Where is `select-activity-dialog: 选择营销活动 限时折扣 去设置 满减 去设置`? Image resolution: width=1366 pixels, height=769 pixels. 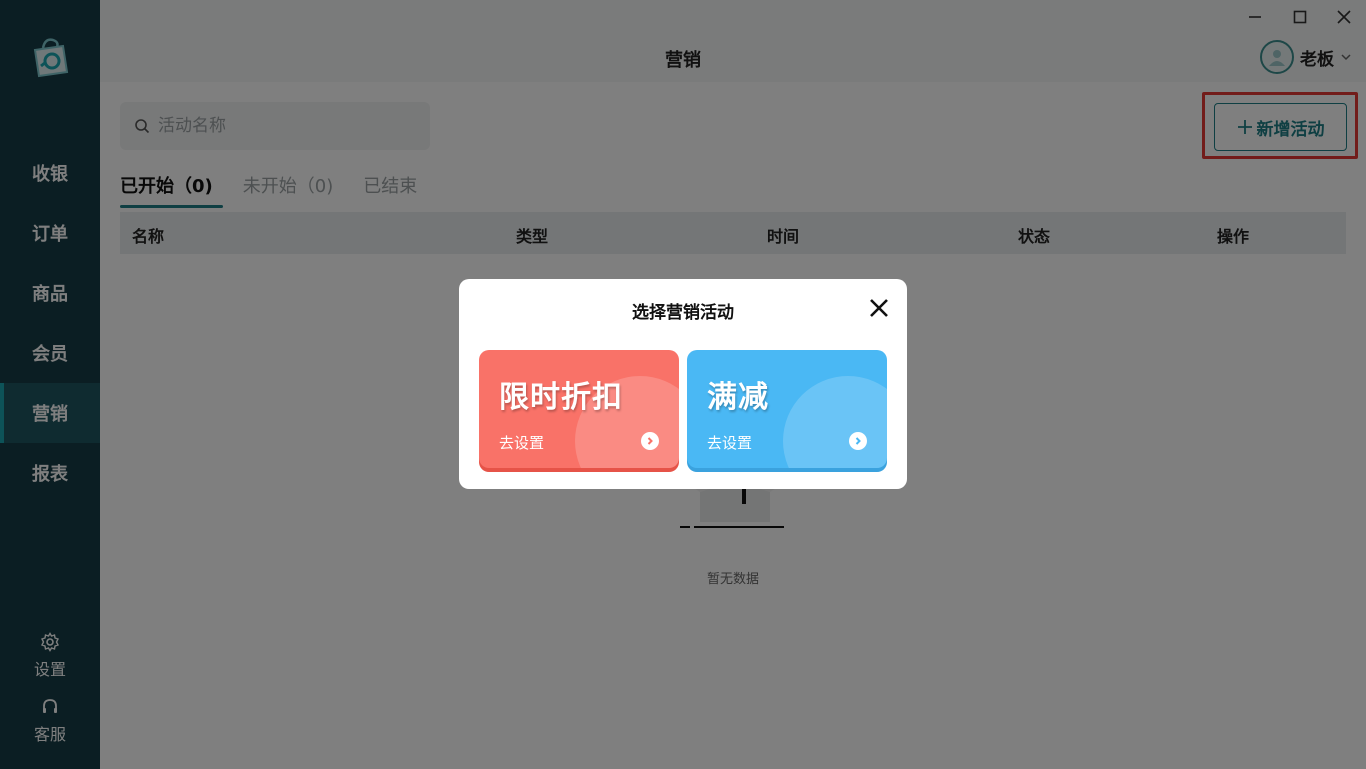
select-activity-dialog: 选择营销活动 限时折扣 去设置 满减 去设置 is located at coordinates (683, 384).